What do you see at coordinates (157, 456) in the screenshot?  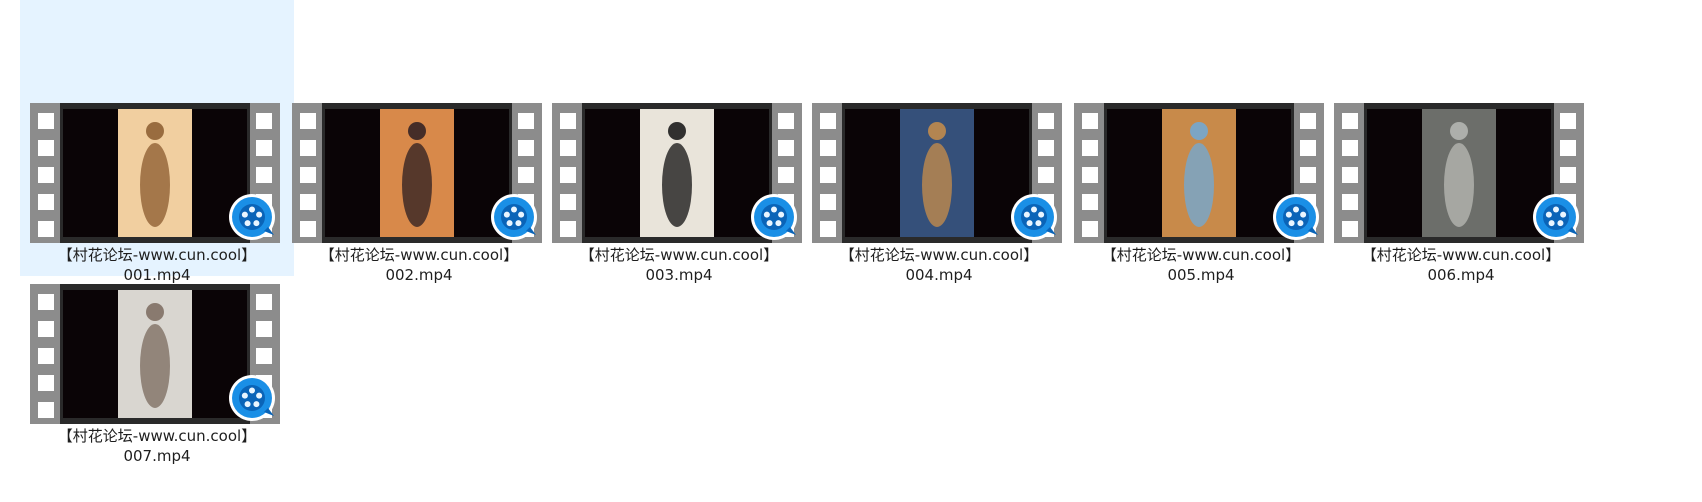 I see `file-name: 007.mp4` at bounding box center [157, 456].